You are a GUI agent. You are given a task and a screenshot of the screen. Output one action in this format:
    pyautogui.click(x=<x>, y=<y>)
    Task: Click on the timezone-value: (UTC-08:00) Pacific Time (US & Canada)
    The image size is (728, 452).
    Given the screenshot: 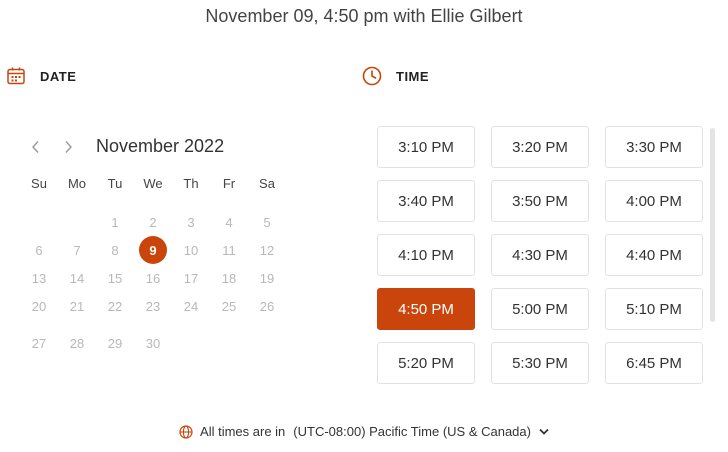 What is the action you would take?
    pyautogui.click(x=412, y=431)
    